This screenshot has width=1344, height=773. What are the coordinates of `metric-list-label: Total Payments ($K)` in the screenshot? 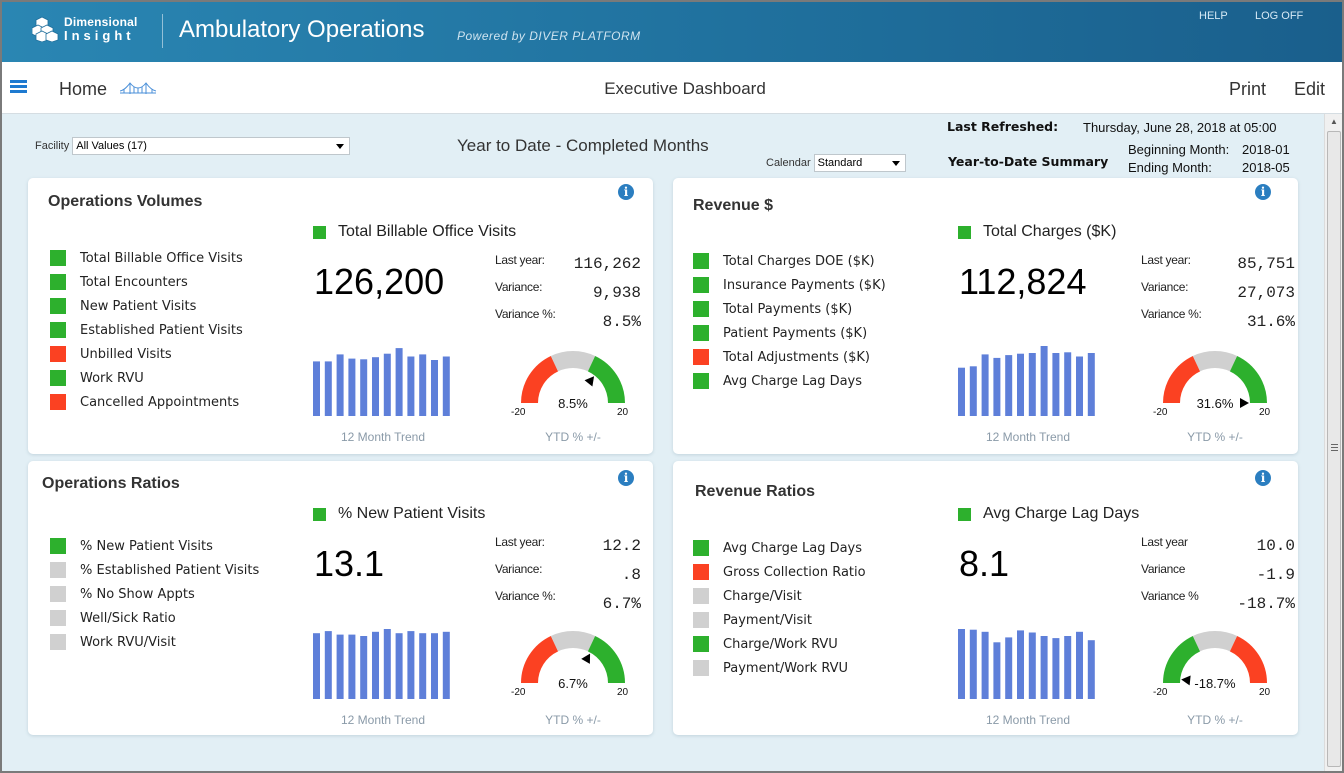 It's located at (788, 309).